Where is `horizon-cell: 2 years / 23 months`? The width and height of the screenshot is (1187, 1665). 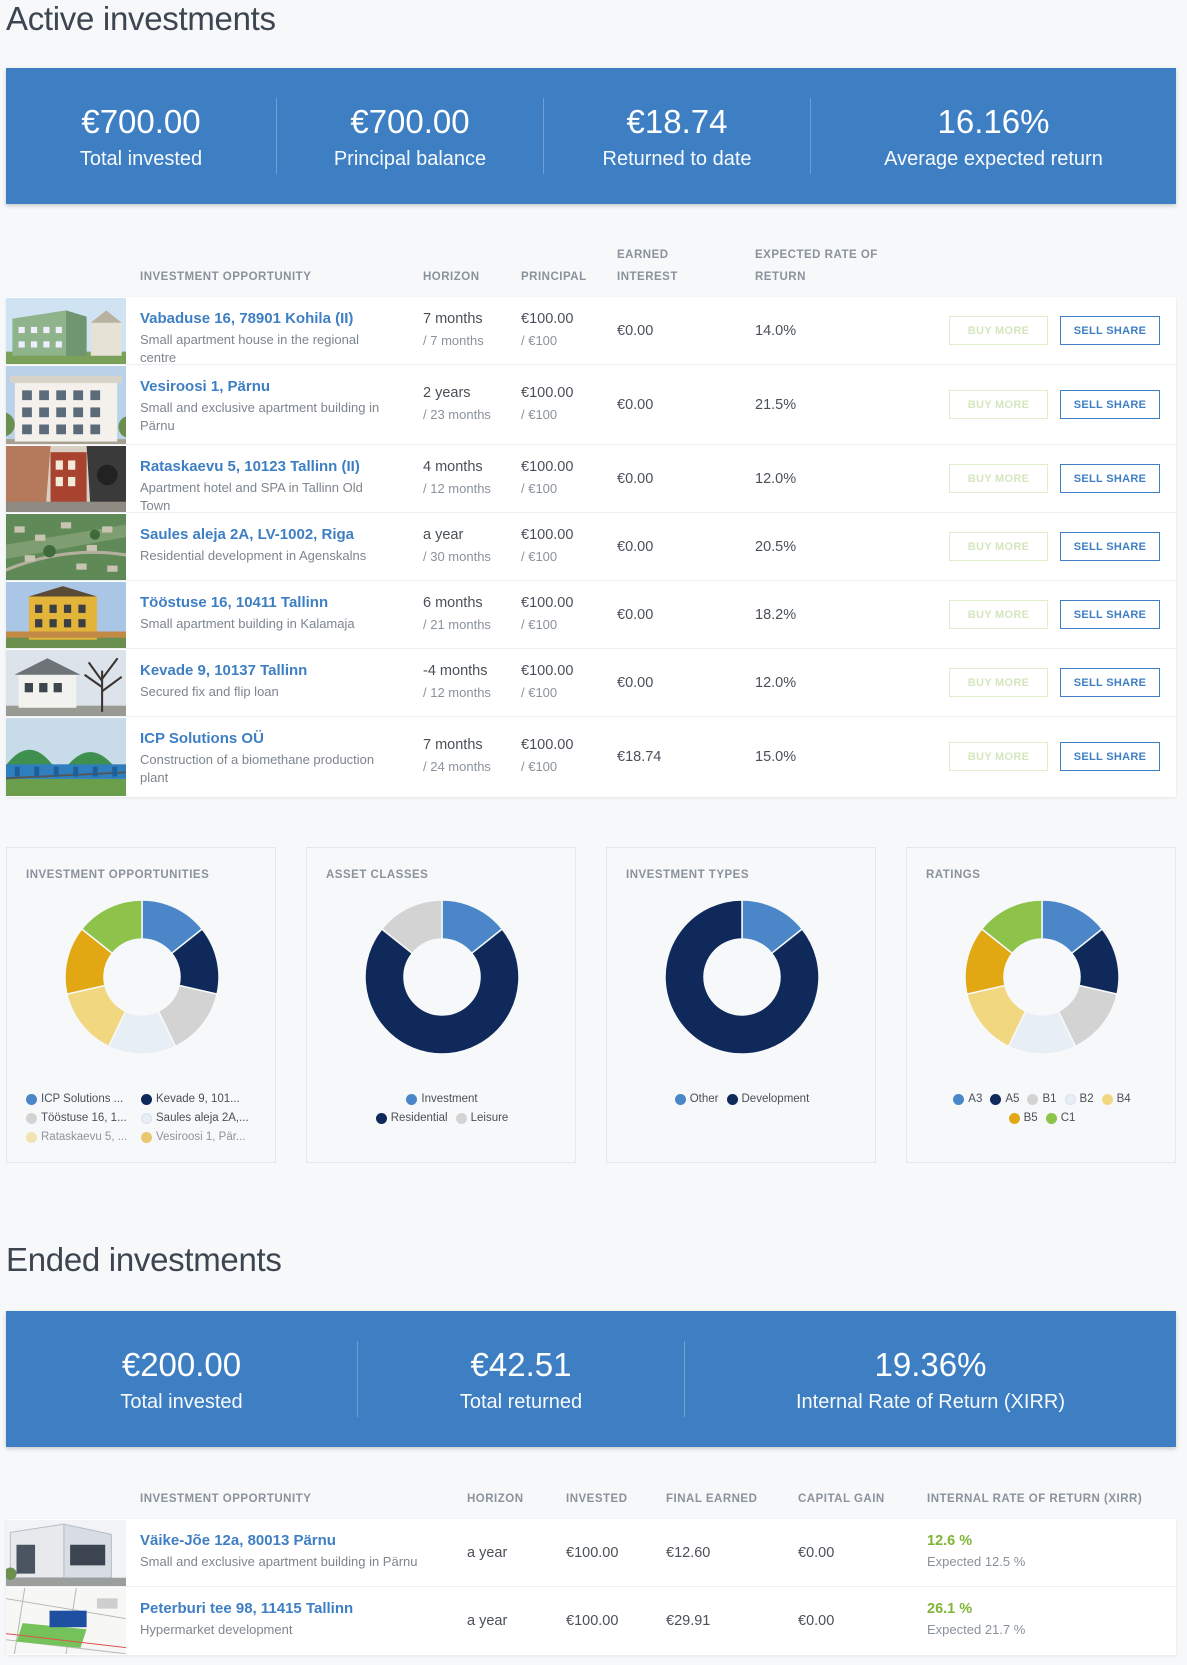
horizon-cell: 2 years / 23 months is located at coordinates (457, 403).